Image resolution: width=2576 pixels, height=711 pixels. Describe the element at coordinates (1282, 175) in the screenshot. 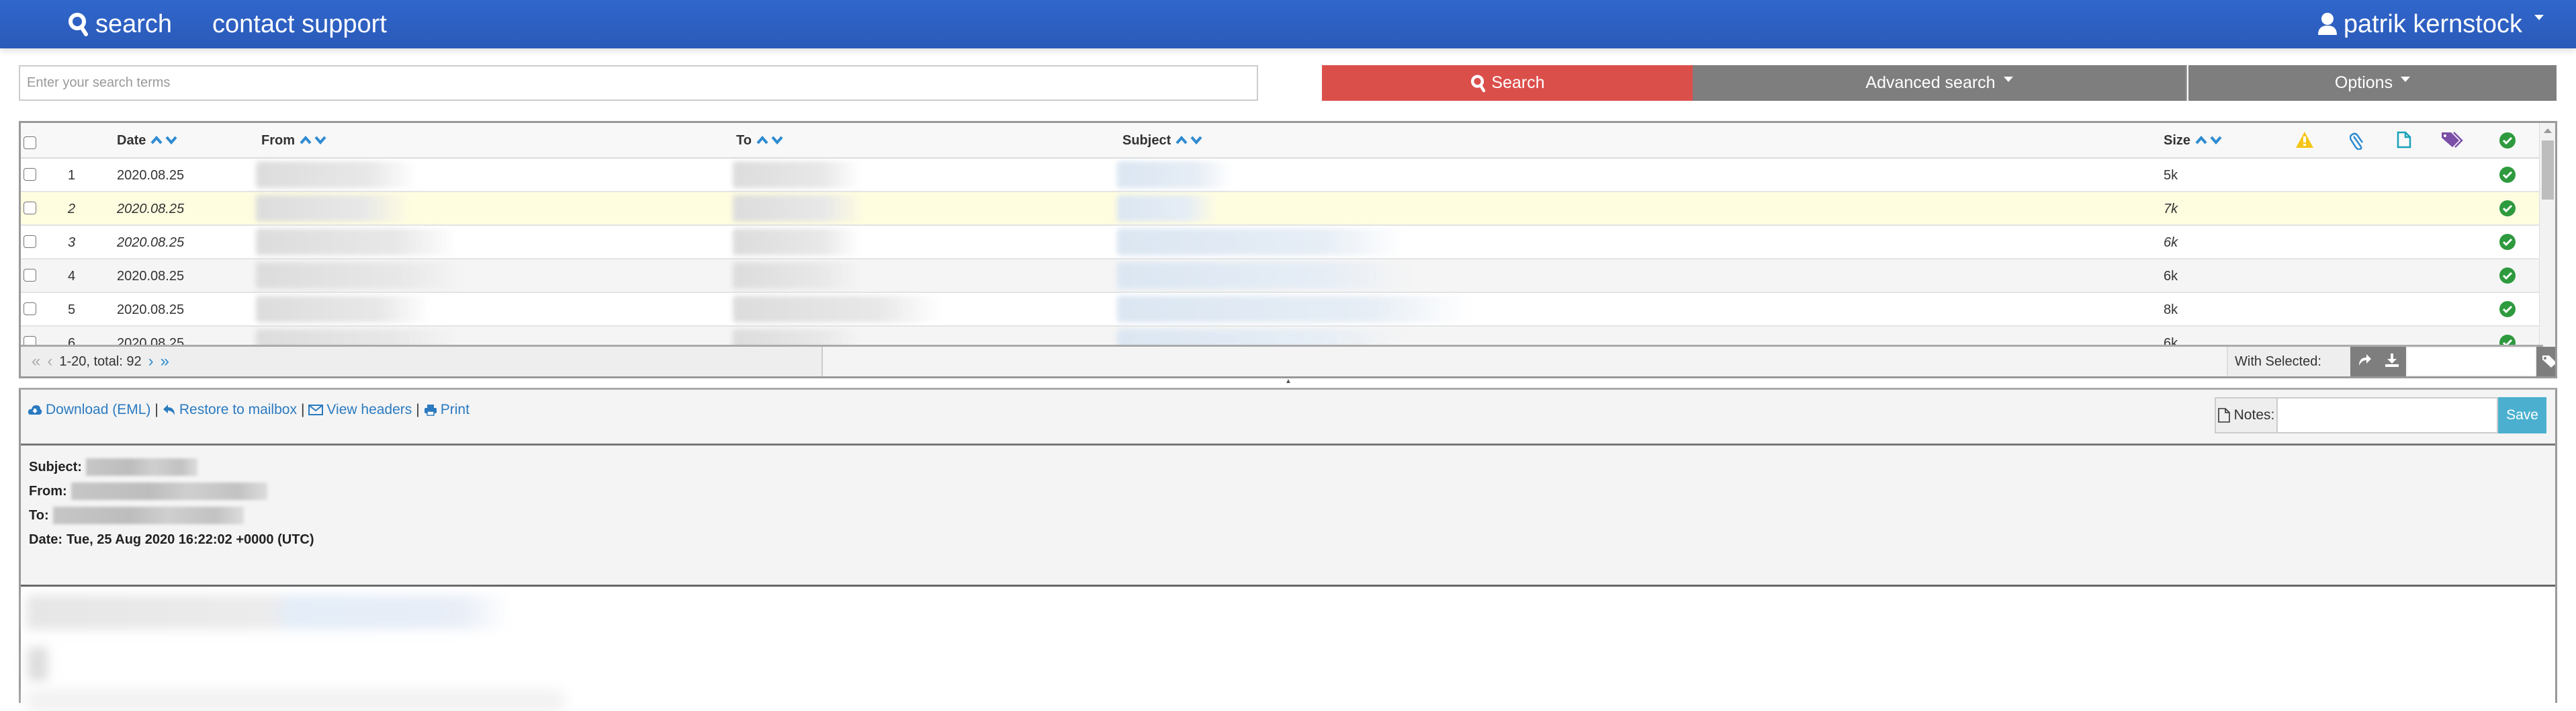

I see `message-row: 1 2020.08.25 5k` at that location.